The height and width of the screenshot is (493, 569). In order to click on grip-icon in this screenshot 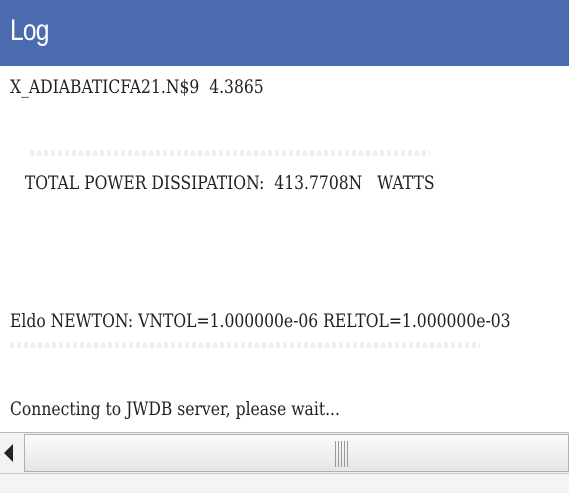, I will do `click(342, 454)`.